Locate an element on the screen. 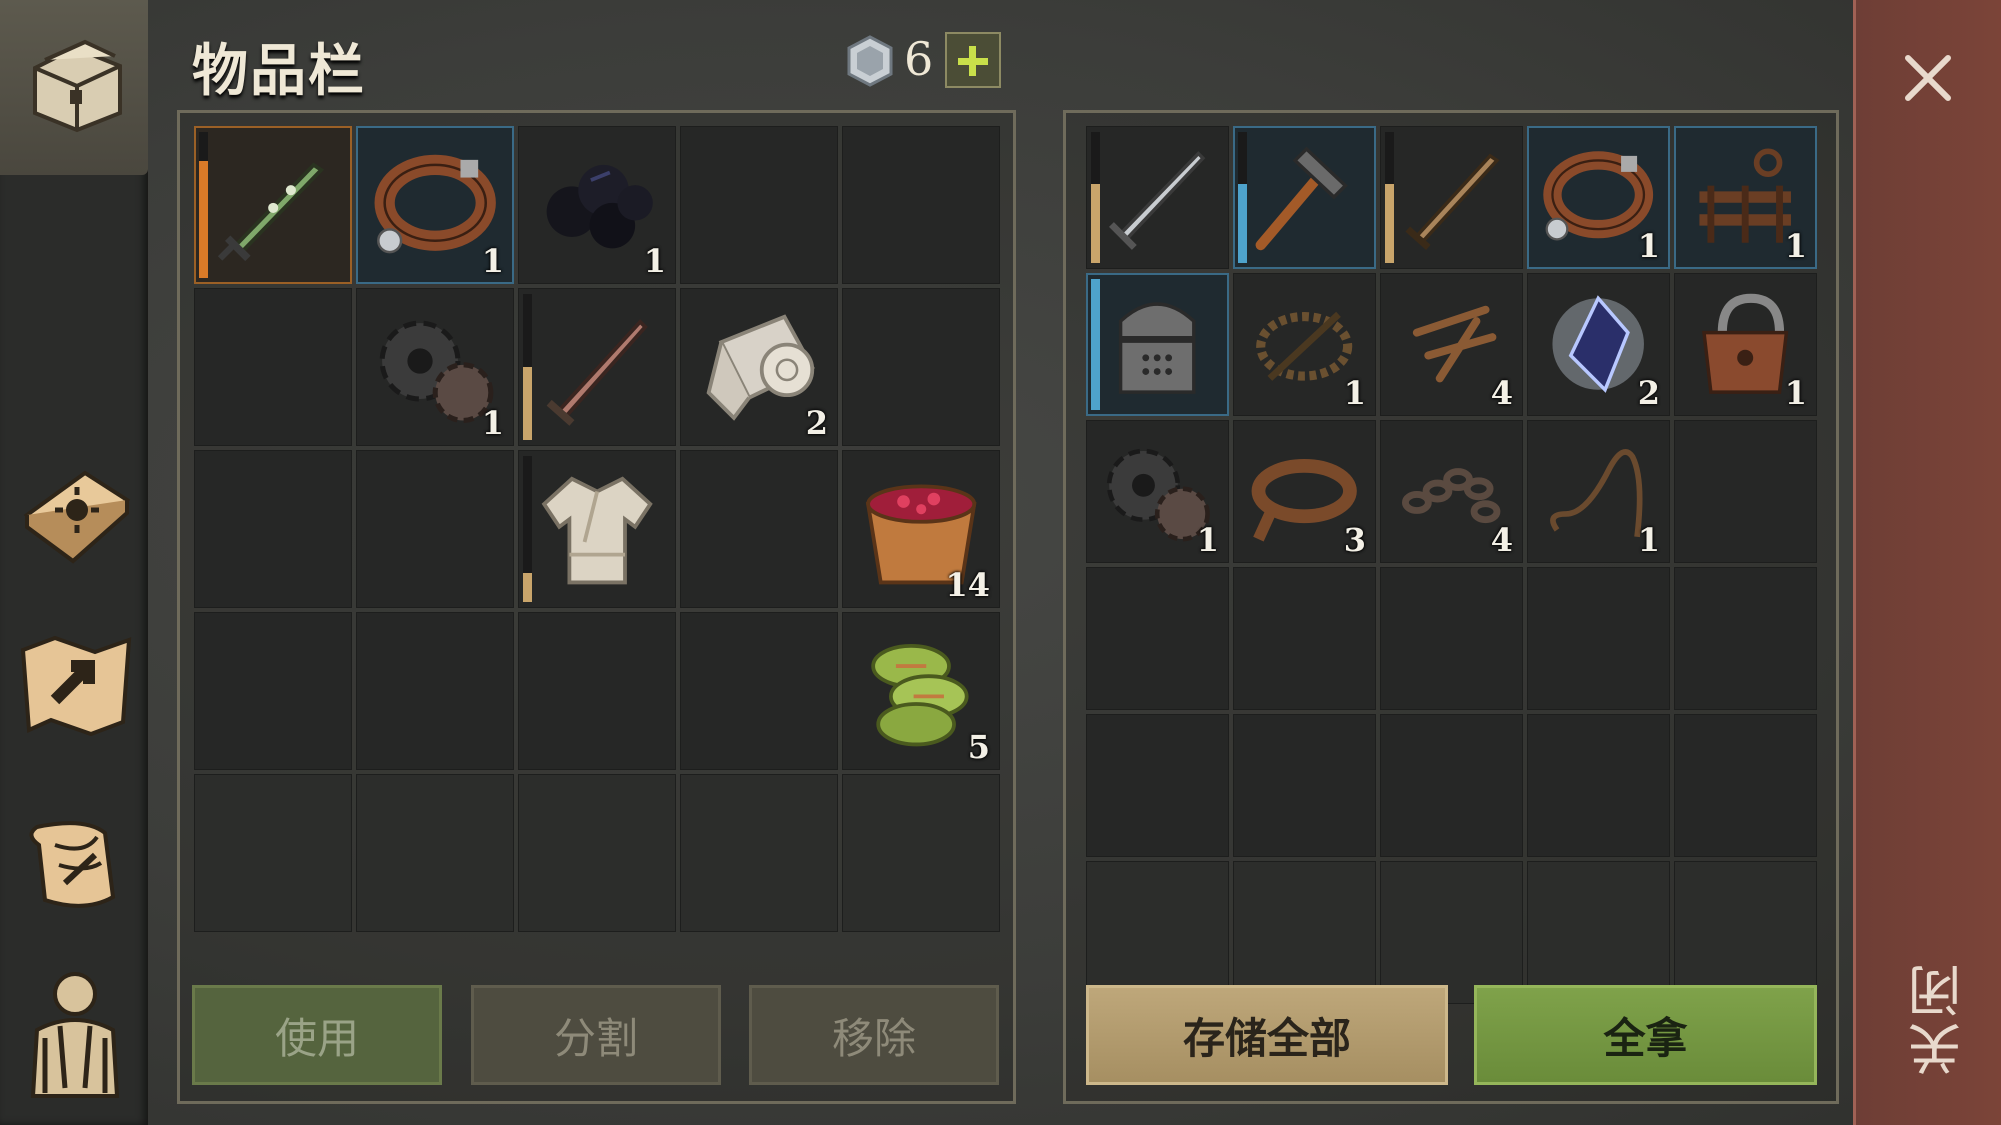  cloth-roll-icon is located at coordinates (759, 367).